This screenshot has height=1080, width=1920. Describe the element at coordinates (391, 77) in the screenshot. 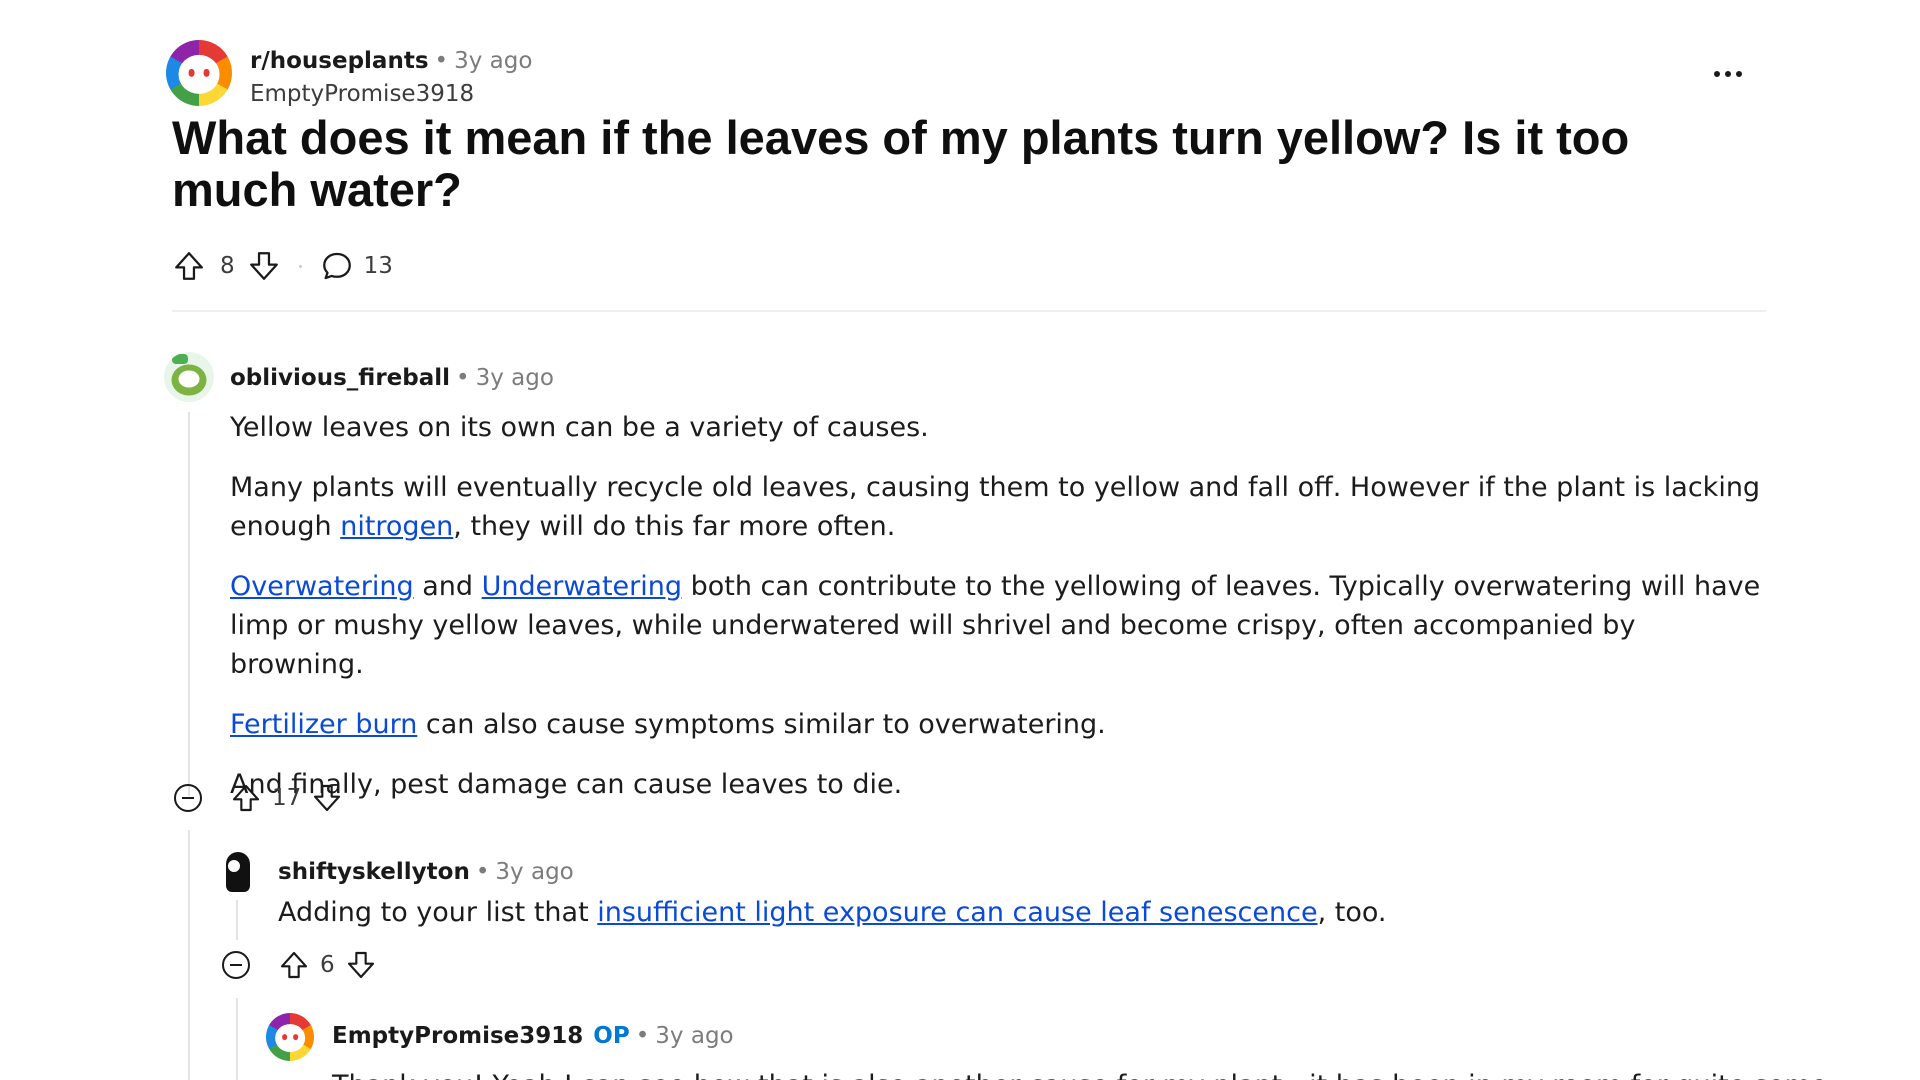

I see `post-meta: r/houseplants • 3y ago EmptyPromise3918` at that location.